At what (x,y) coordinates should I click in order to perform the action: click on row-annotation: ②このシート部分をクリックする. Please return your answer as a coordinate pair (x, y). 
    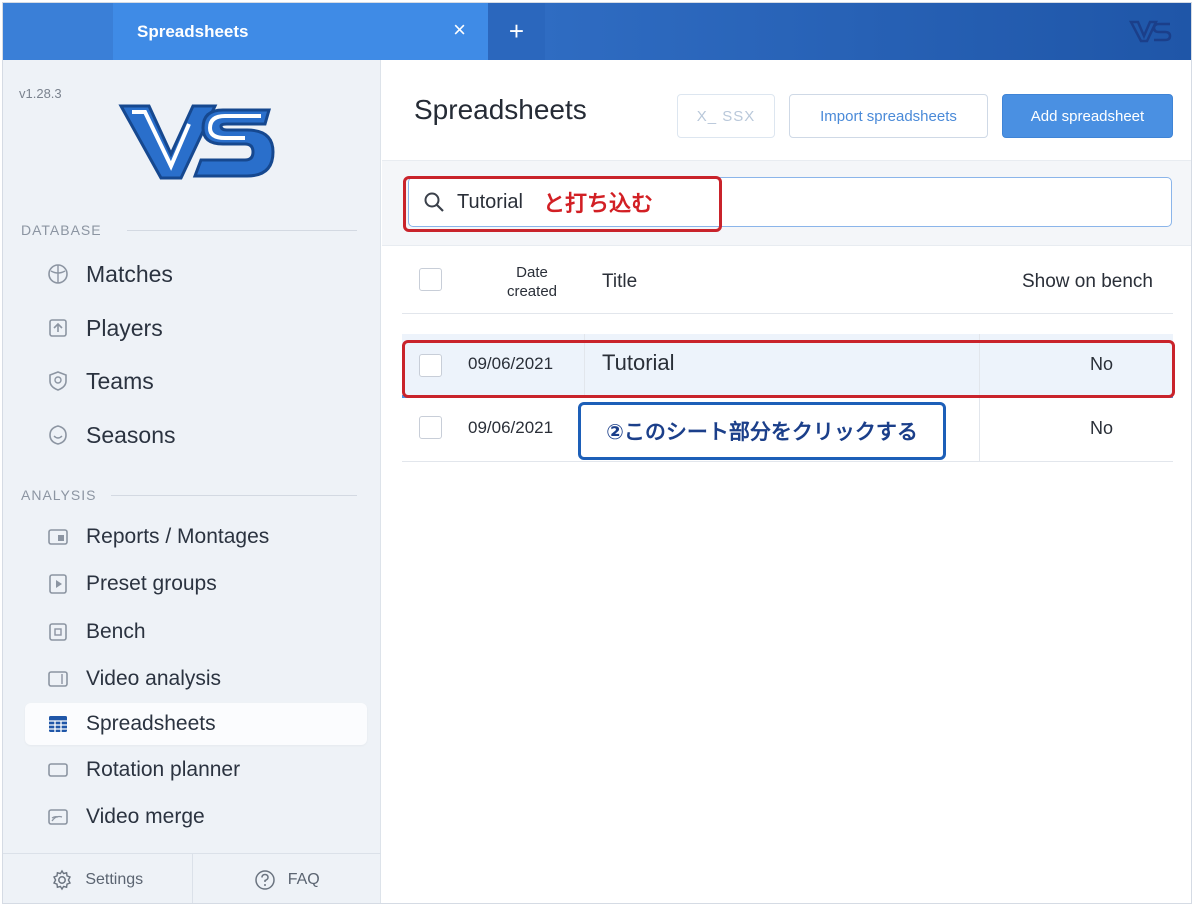
    Looking at the image, I should click on (762, 431).